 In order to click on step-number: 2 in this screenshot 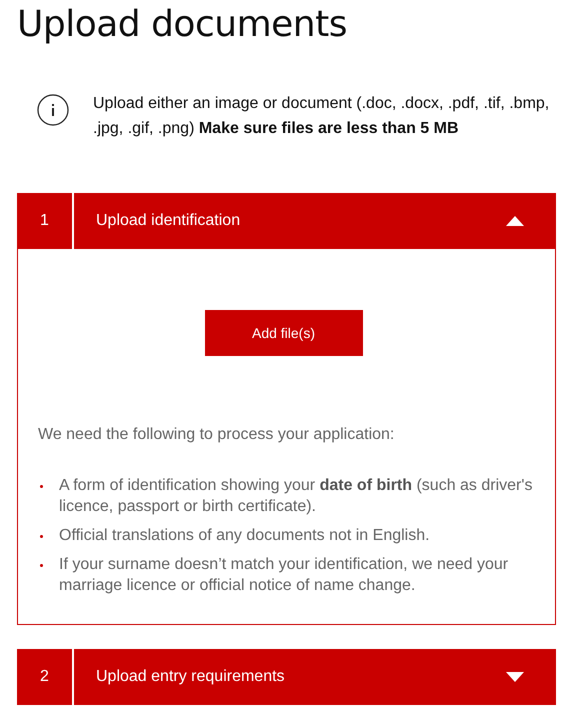, I will do `click(45, 677)`.